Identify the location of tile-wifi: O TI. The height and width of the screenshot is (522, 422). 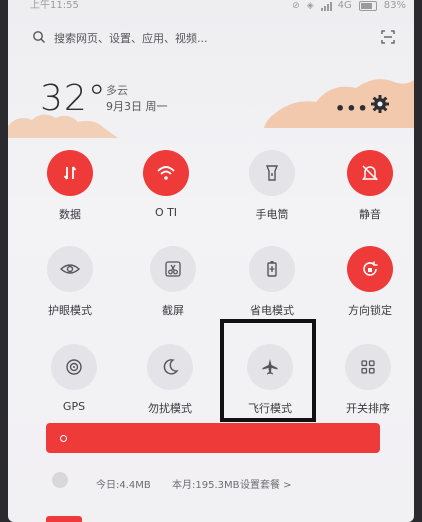
(166, 190).